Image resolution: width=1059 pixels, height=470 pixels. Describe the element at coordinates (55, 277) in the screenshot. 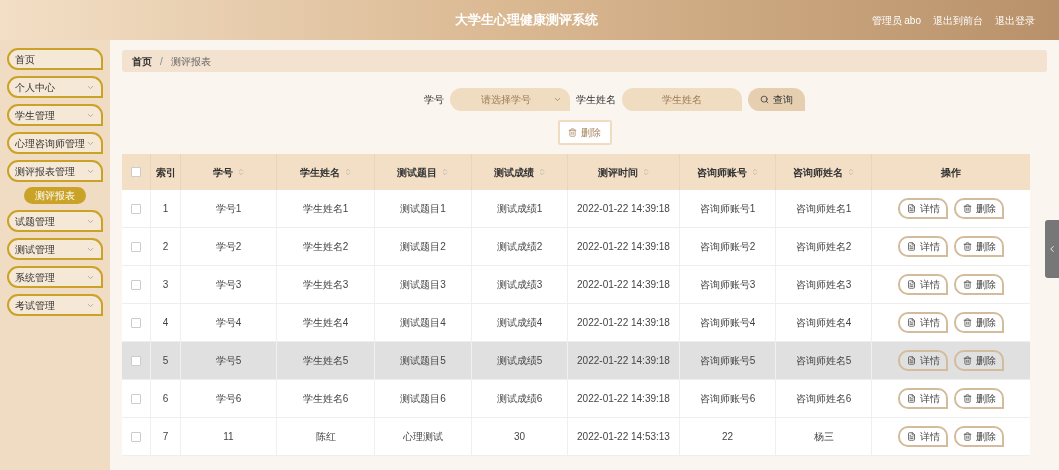

I see `sidebar-item: 系统管理` at that location.